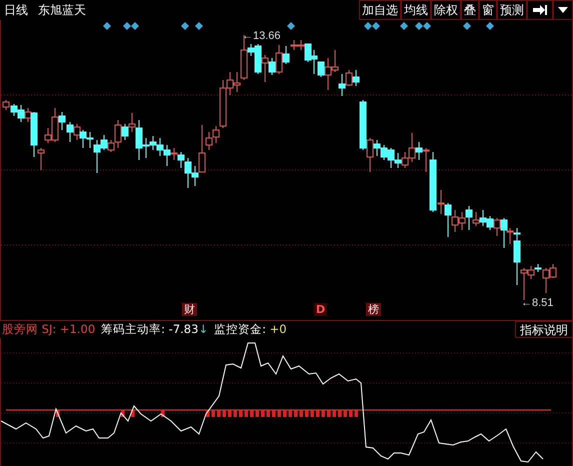  Describe the element at coordinates (540, 10) in the screenshot. I see `arrow-to-bar-icon` at that location.